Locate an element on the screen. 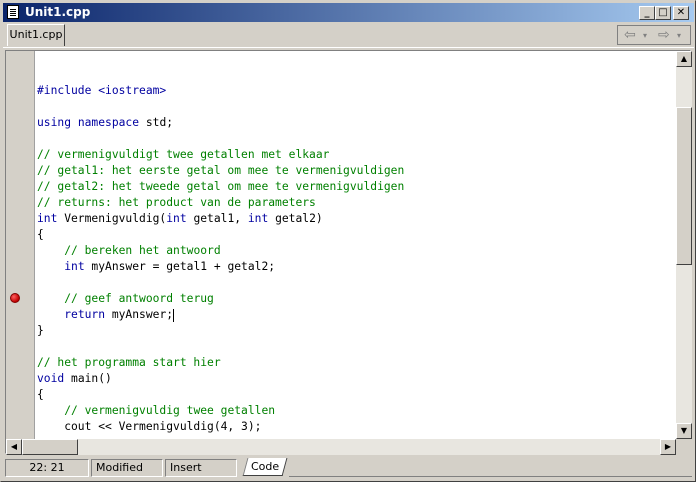  close-icon: ✕ is located at coordinates (681, 12).